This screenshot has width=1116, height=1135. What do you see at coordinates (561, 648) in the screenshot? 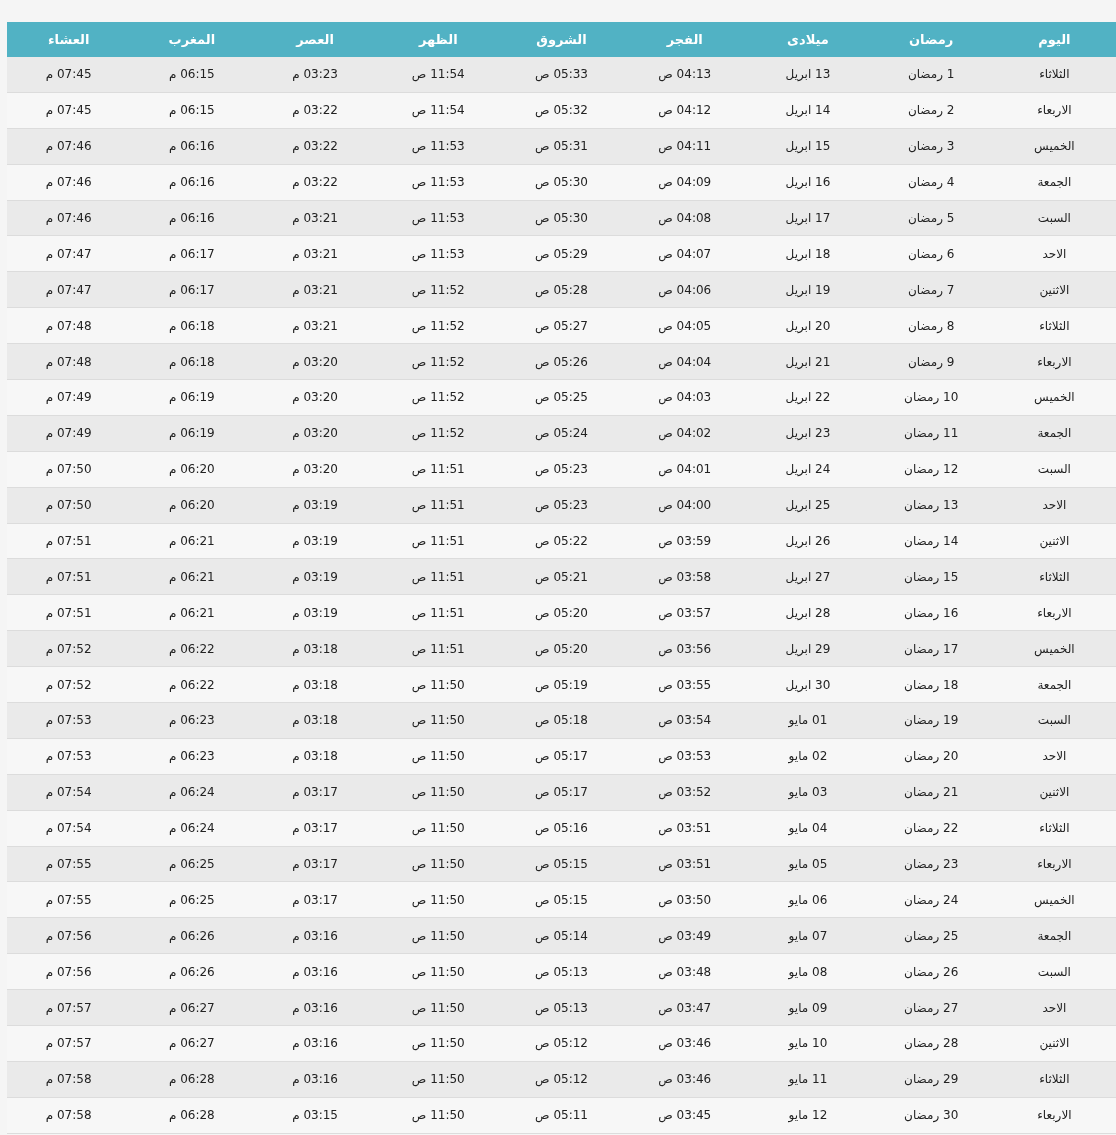
I see `table-cell: 05:20 ص` at bounding box center [561, 648].